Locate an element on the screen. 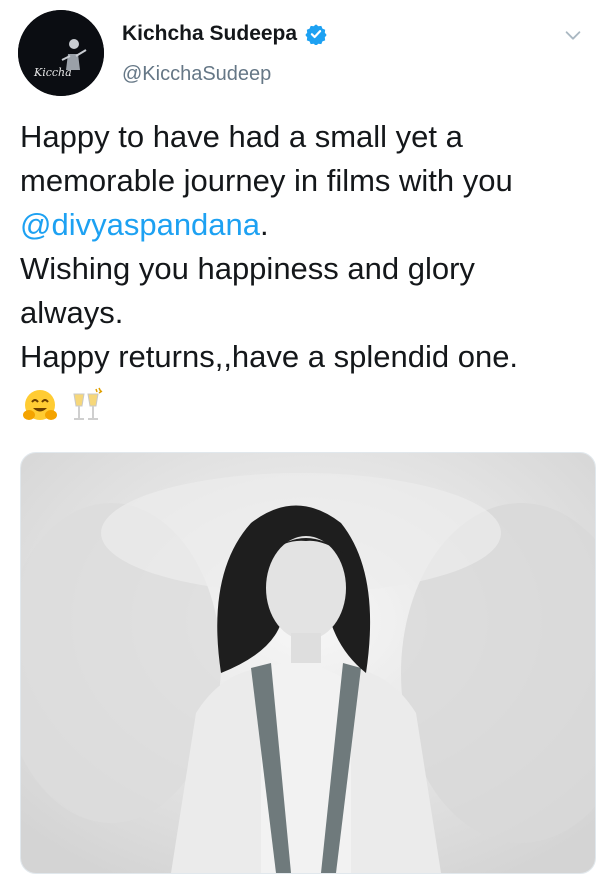 The image size is (600, 874). author-avatar: Kiccha is located at coordinates (61, 53).